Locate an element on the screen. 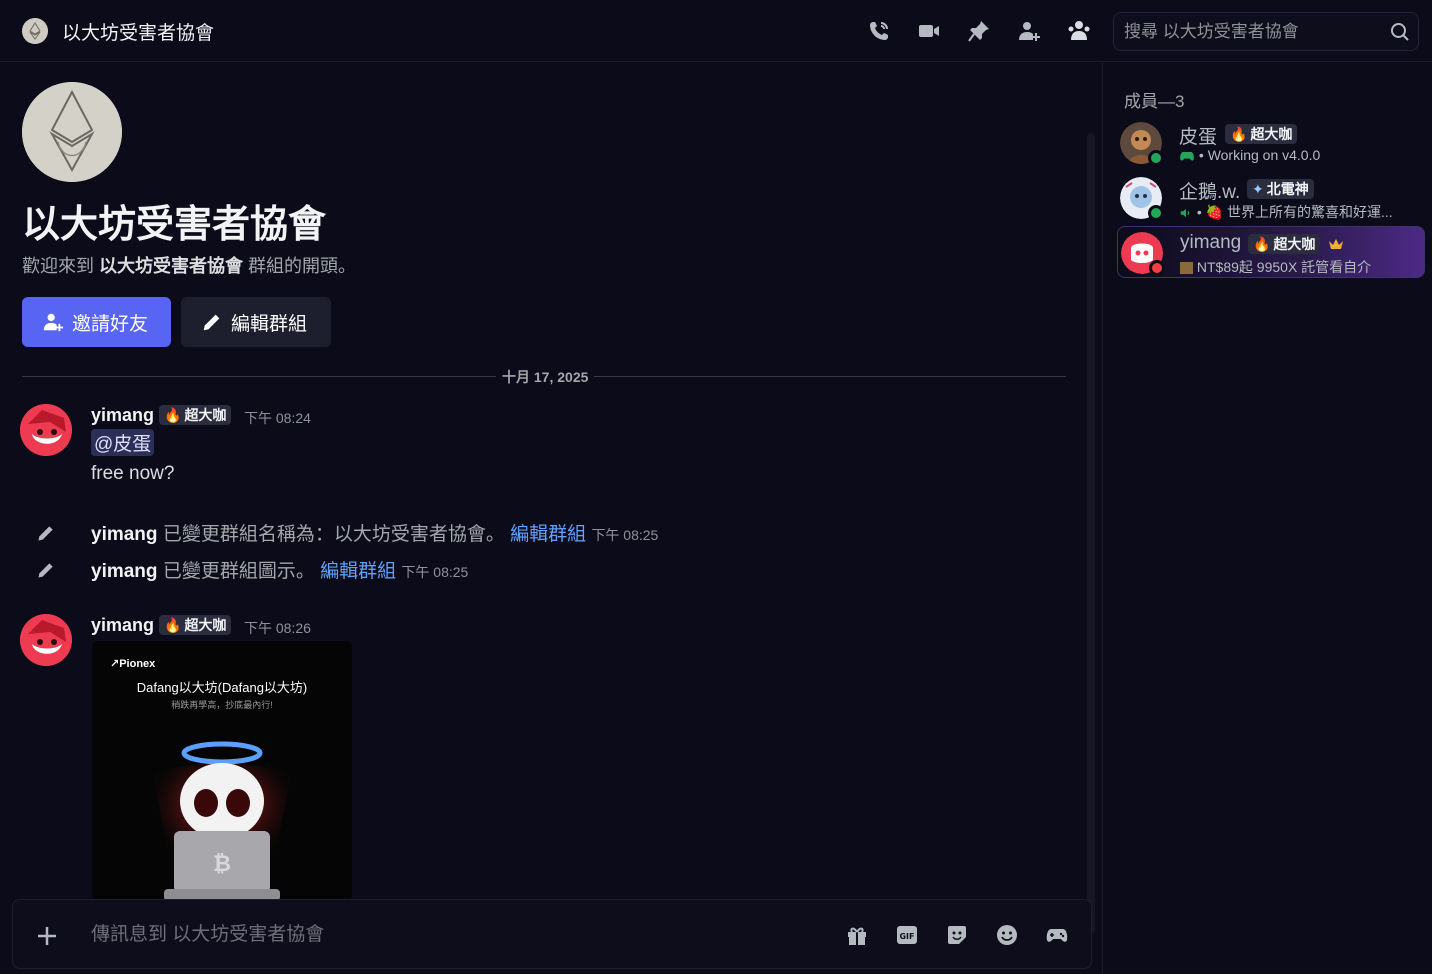 The height and width of the screenshot is (974, 1432). gif-icon: GIF is located at coordinates (907, 935).